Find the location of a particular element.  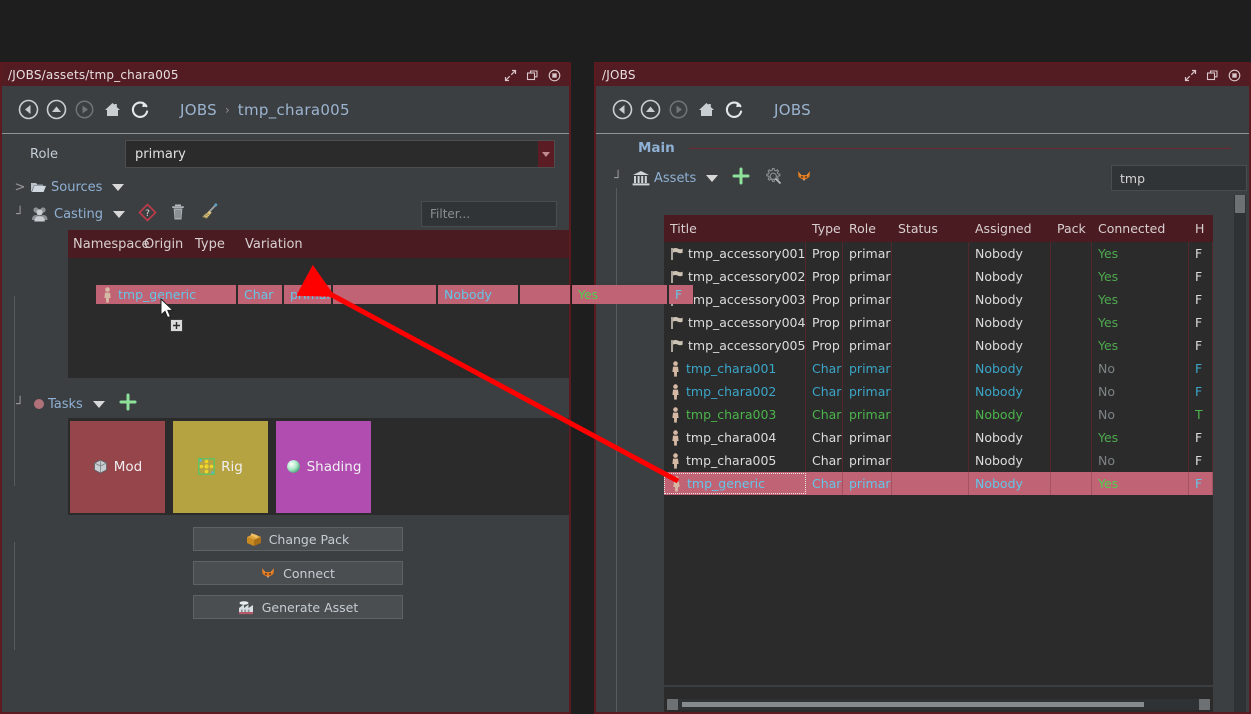

sources-expander: > is located at coordinates (20, 187).